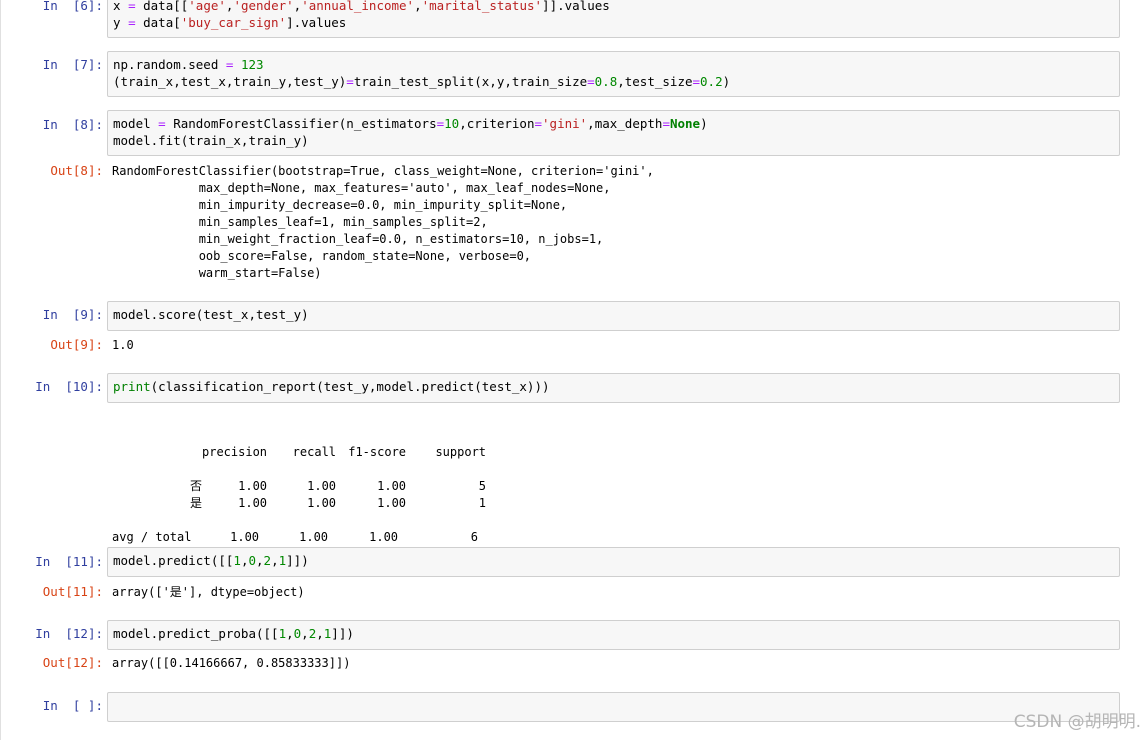 This screenshot has width=1147, height=740. Describe the element at coordinates (76, 170) in the screenshot. I see `output-prompt: Out[8]:` at that location.